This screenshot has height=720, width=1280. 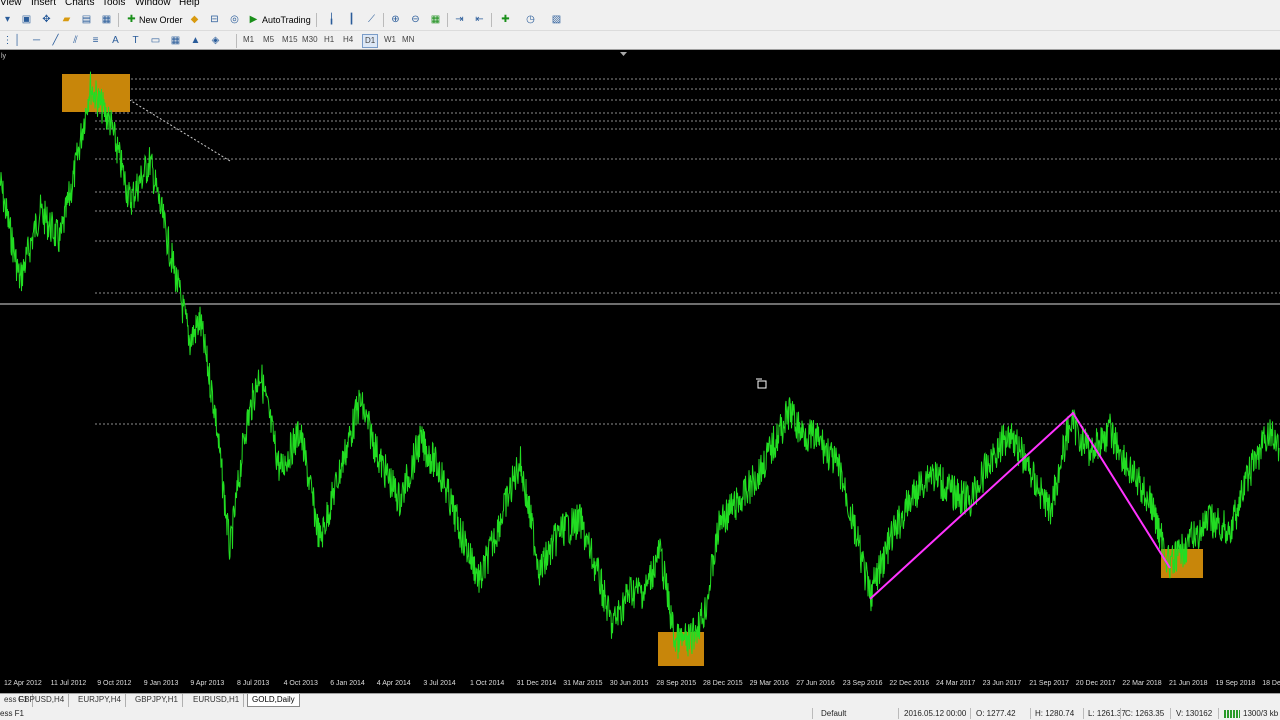 I want to click on date-axis-label: 8 Jul 2013, so click(x=253, y=683).